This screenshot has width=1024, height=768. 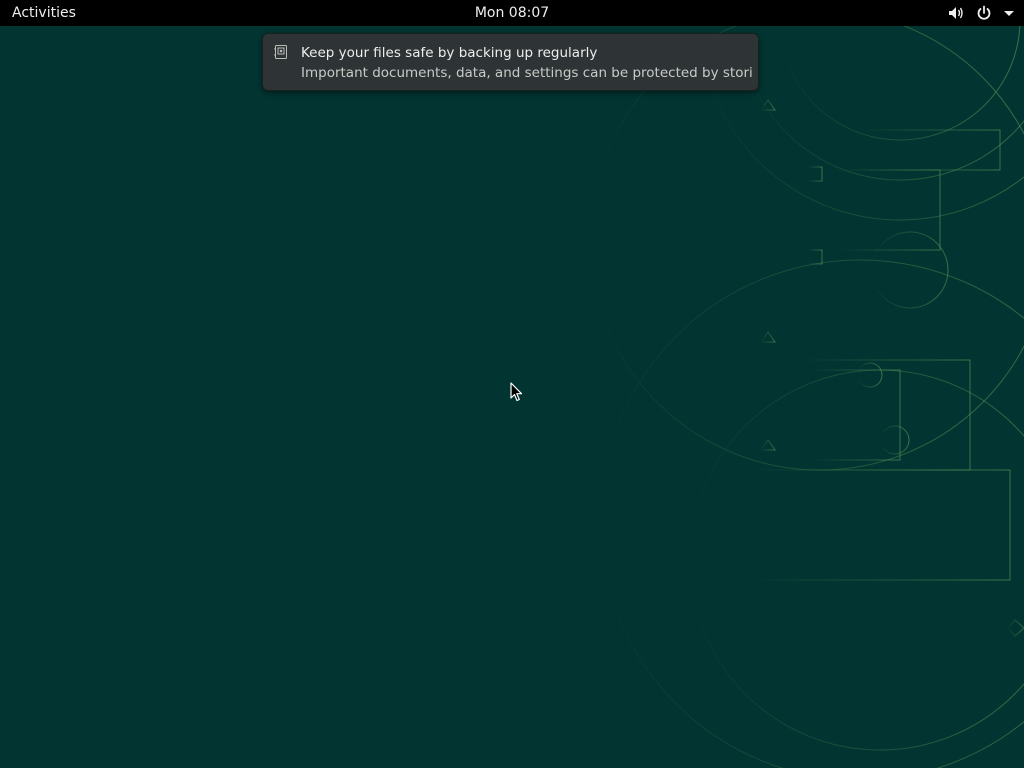 What do you see at coordinates (1009, 13) in the screenshot?
I see `menu-arrow-icon` at bounding box center [1009, 13].